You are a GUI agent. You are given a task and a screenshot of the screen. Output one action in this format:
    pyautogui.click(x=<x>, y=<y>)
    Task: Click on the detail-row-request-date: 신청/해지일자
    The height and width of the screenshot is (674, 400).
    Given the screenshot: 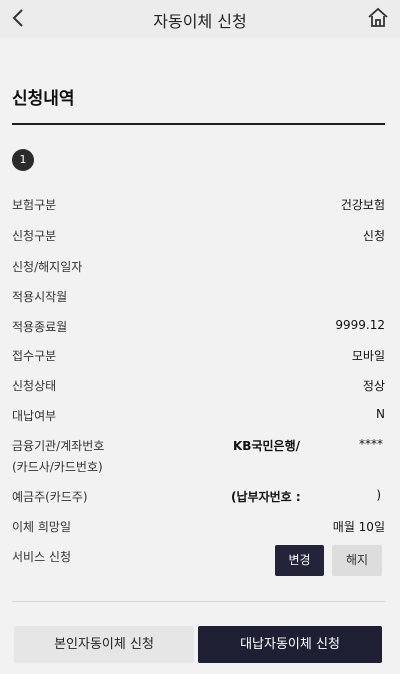 What is the action you would take?
    pyautogui.click(x=198, y=267)
    